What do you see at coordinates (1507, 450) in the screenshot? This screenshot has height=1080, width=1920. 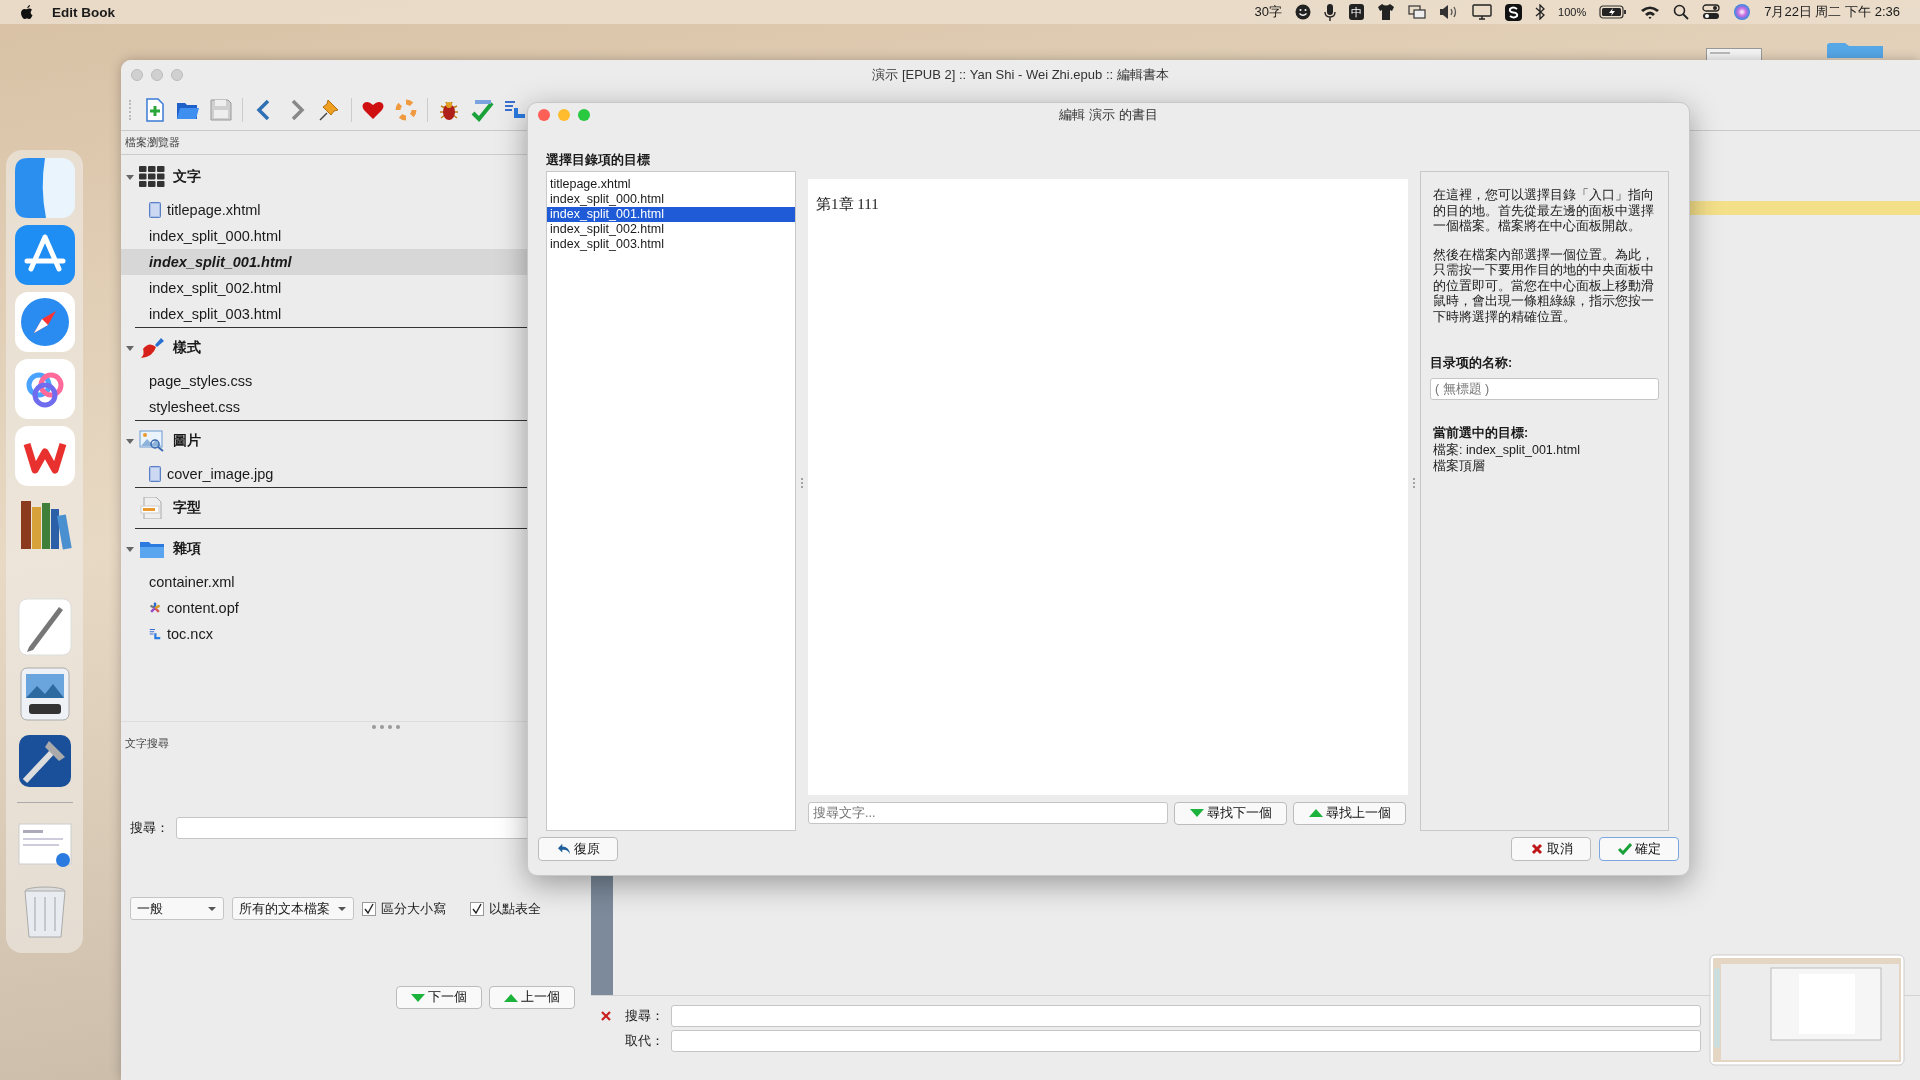 I see `current-file: 檔案: index_split_001.html` at bounding box center [1507, 450].